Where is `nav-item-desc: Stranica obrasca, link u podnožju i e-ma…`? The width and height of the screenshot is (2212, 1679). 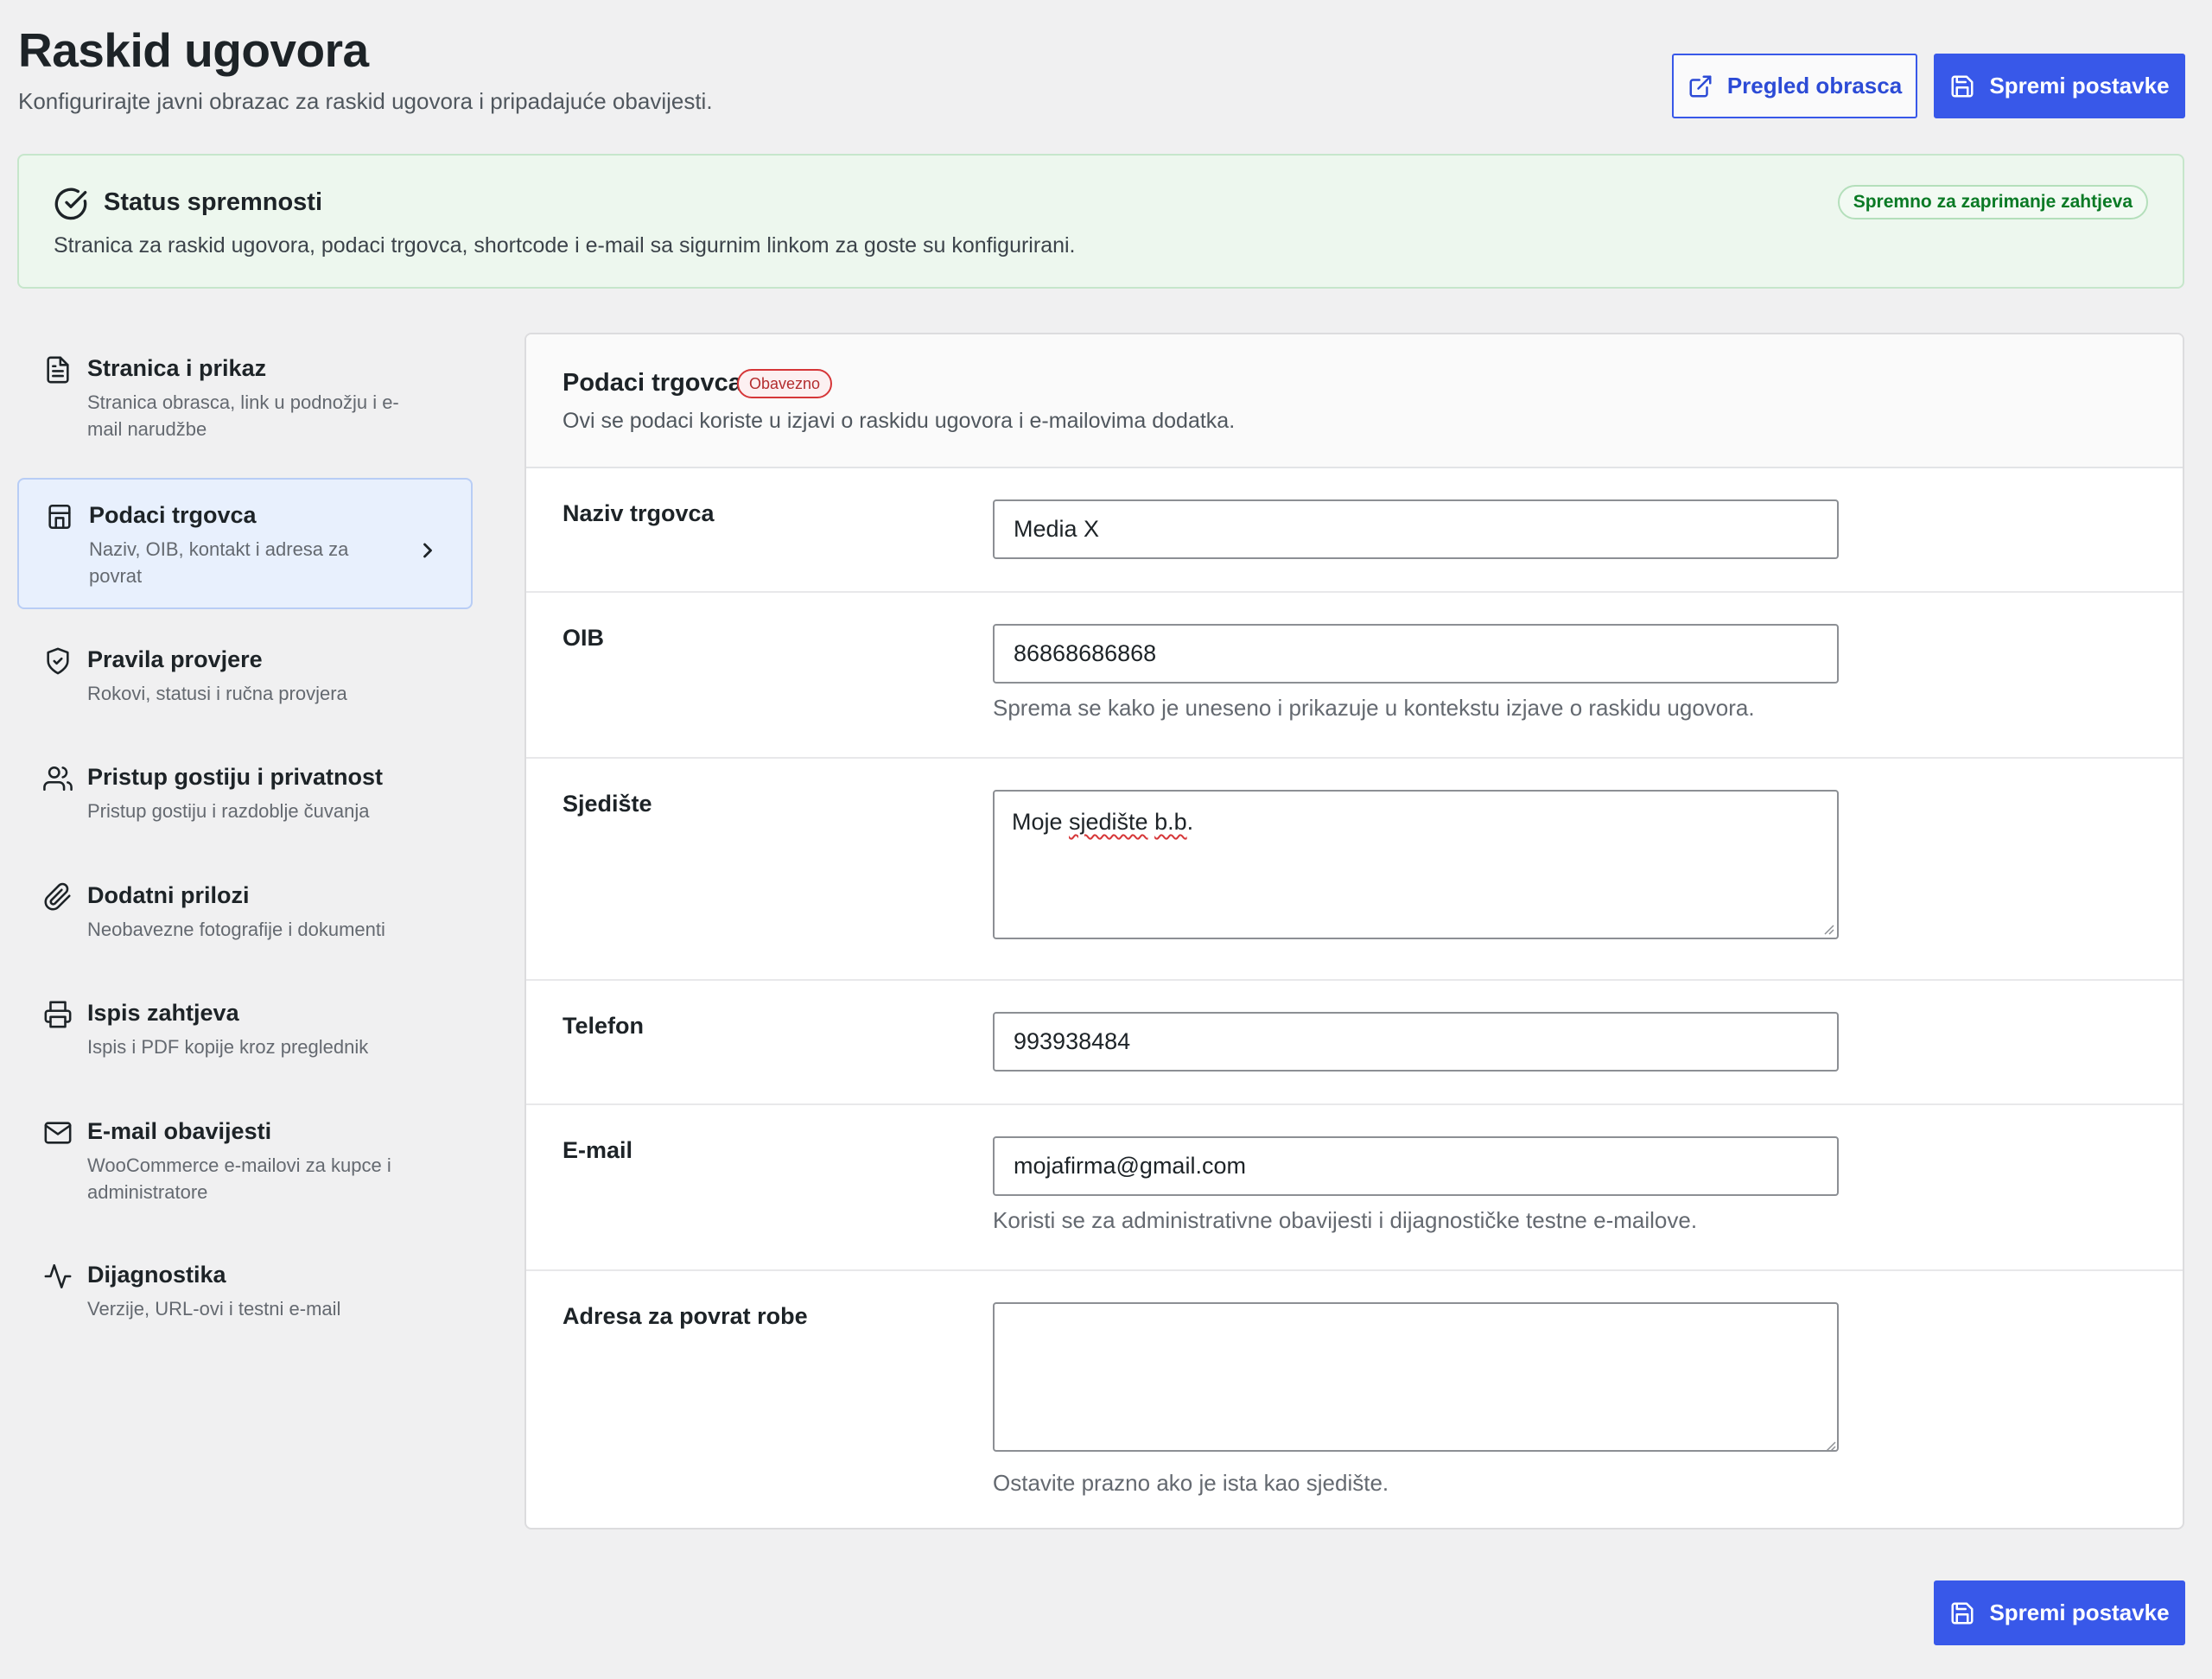
nav-item-desc: Stranica obrasca, link u podnožju i e-ma… is located at coordinates (243, 415).